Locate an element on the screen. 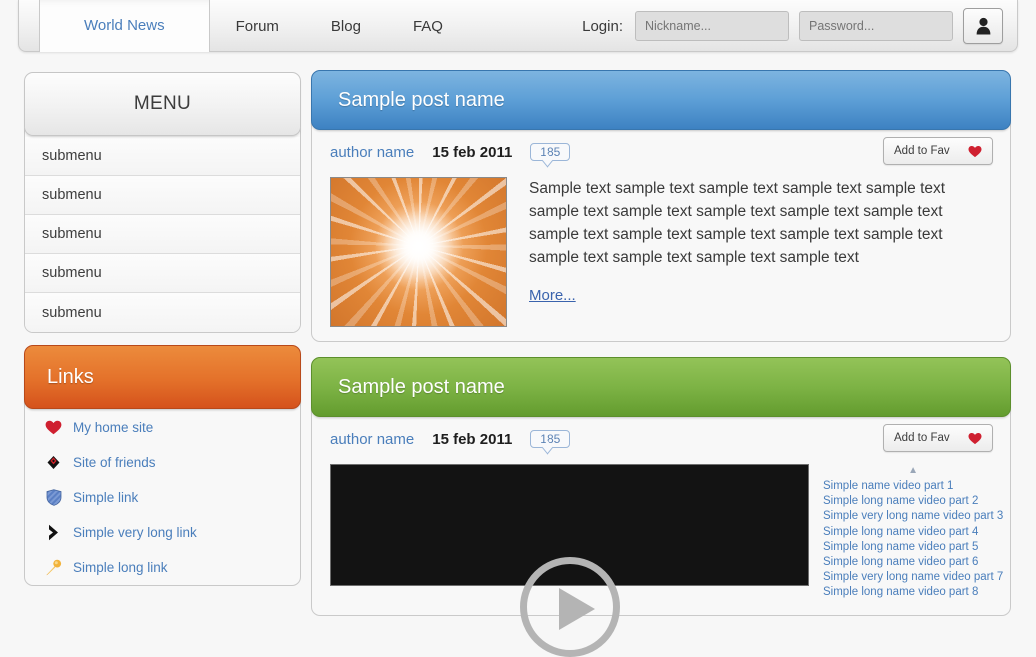  link-item-simple-long-link: Simple long link is located at coordinates (162, 567).